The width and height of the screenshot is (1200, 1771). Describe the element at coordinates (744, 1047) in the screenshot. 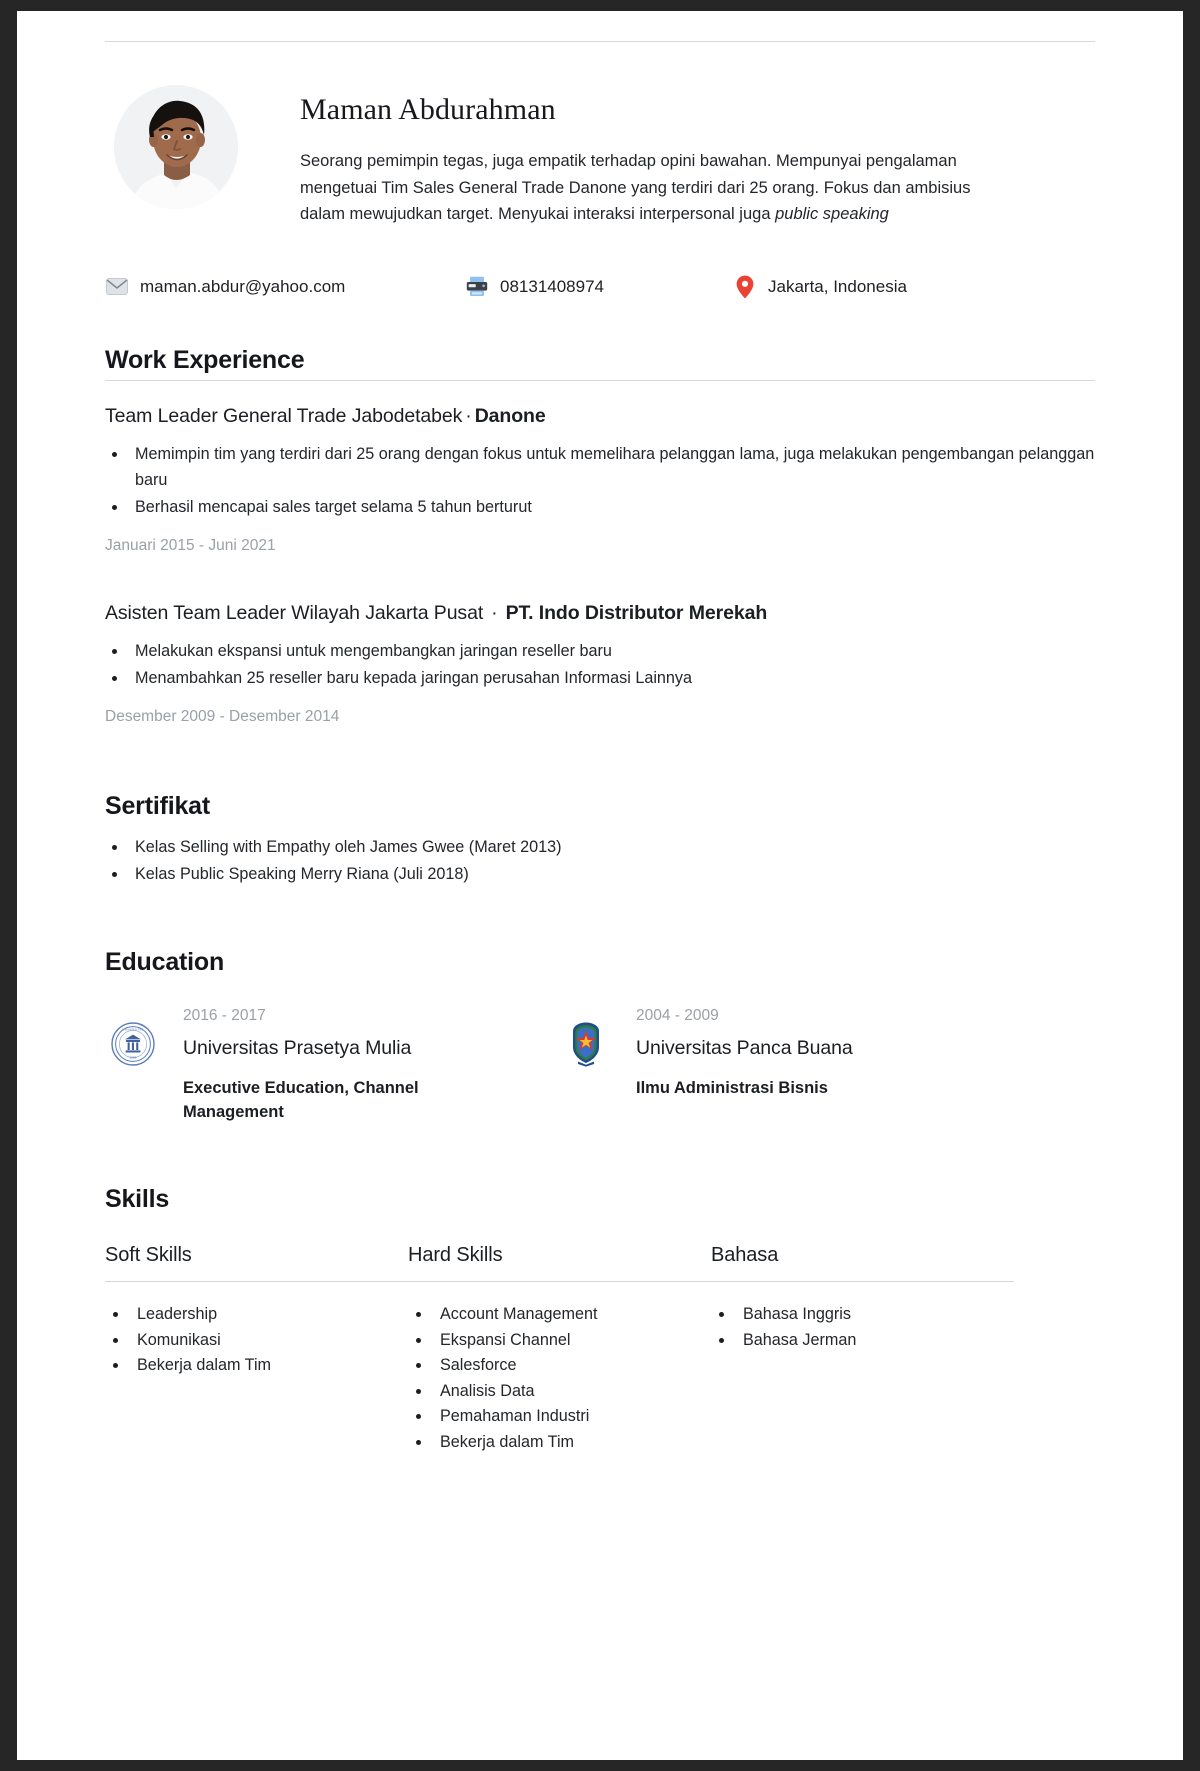

I see `education-school-2: Universitas Panca Buana` at that location.